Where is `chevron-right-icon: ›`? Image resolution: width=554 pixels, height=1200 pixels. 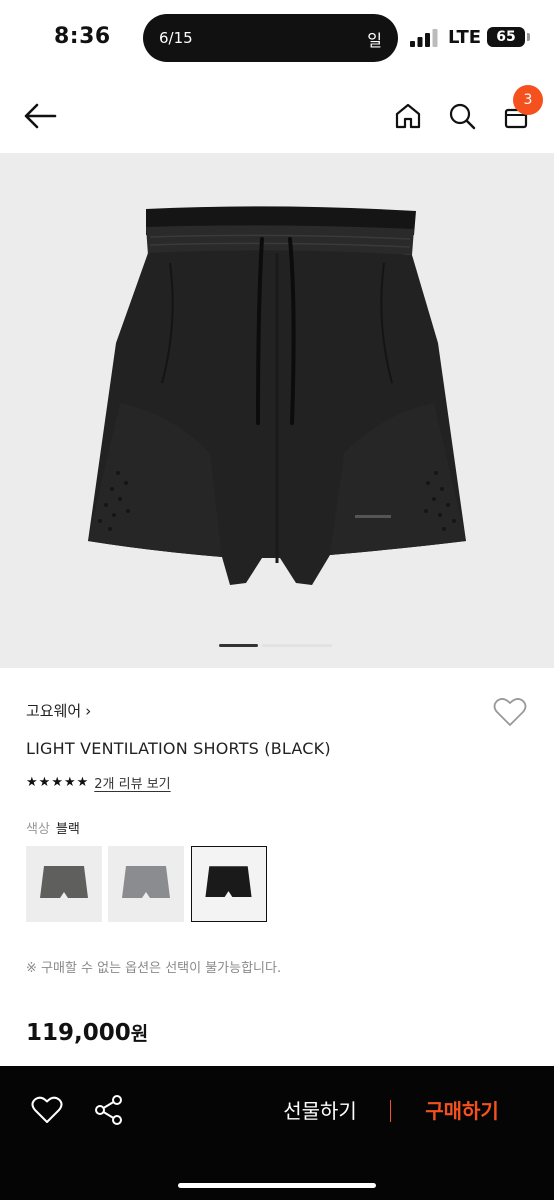 chevron-right-icon: › is located at coordinates (88, 710).